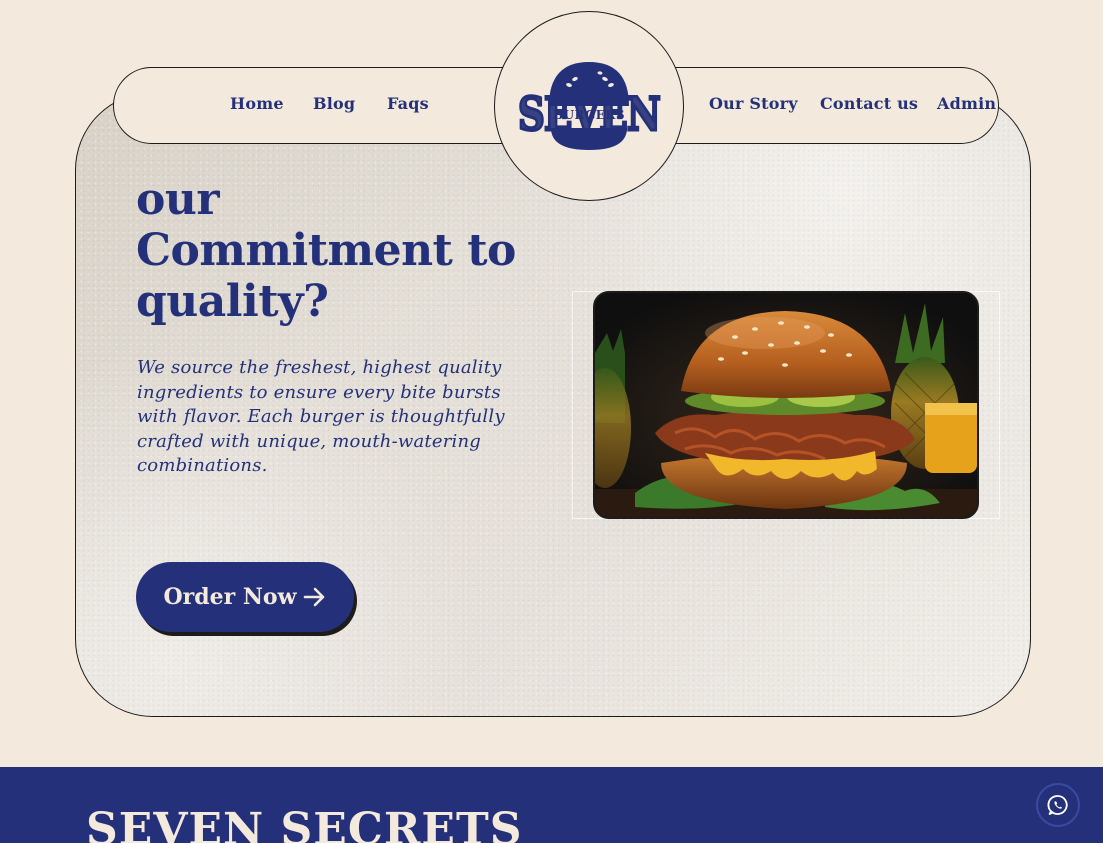 This screenshot has width=1103, height=843. What do you see at coordinates (304, 823) in the screenshot?
I see `seven-secrets-title: SEVEN SECRETS` at bounding box center [304, 823].